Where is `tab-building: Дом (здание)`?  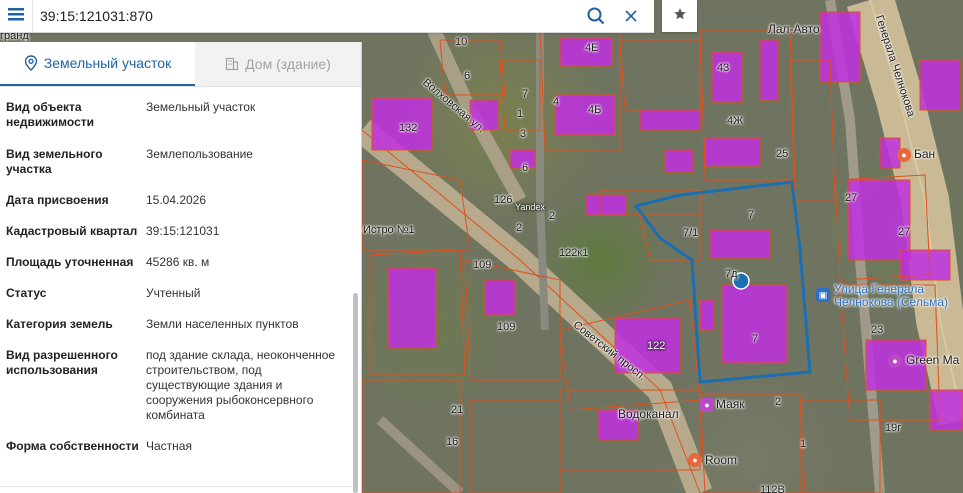
tab-building: Дом (здание) is located at coordinates (278, 64).